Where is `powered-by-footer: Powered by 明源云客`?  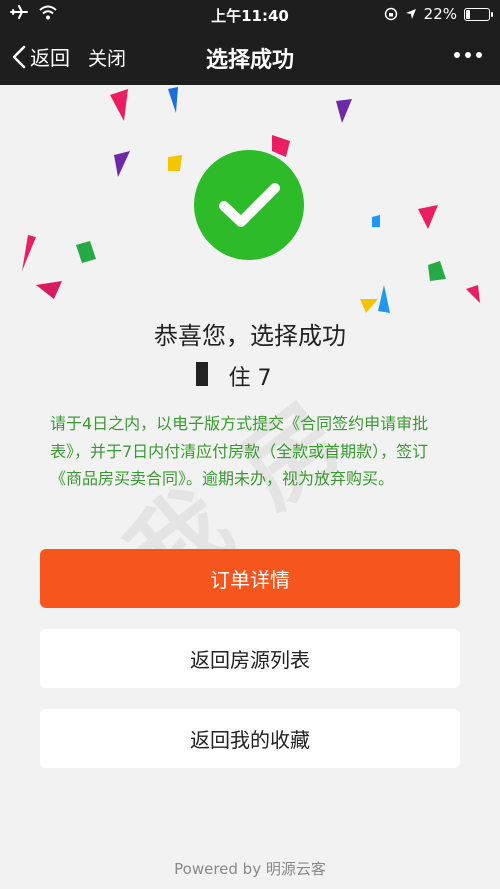 powered-by-footer: Powered by 明源云客 is located at coordinates (250, 869).